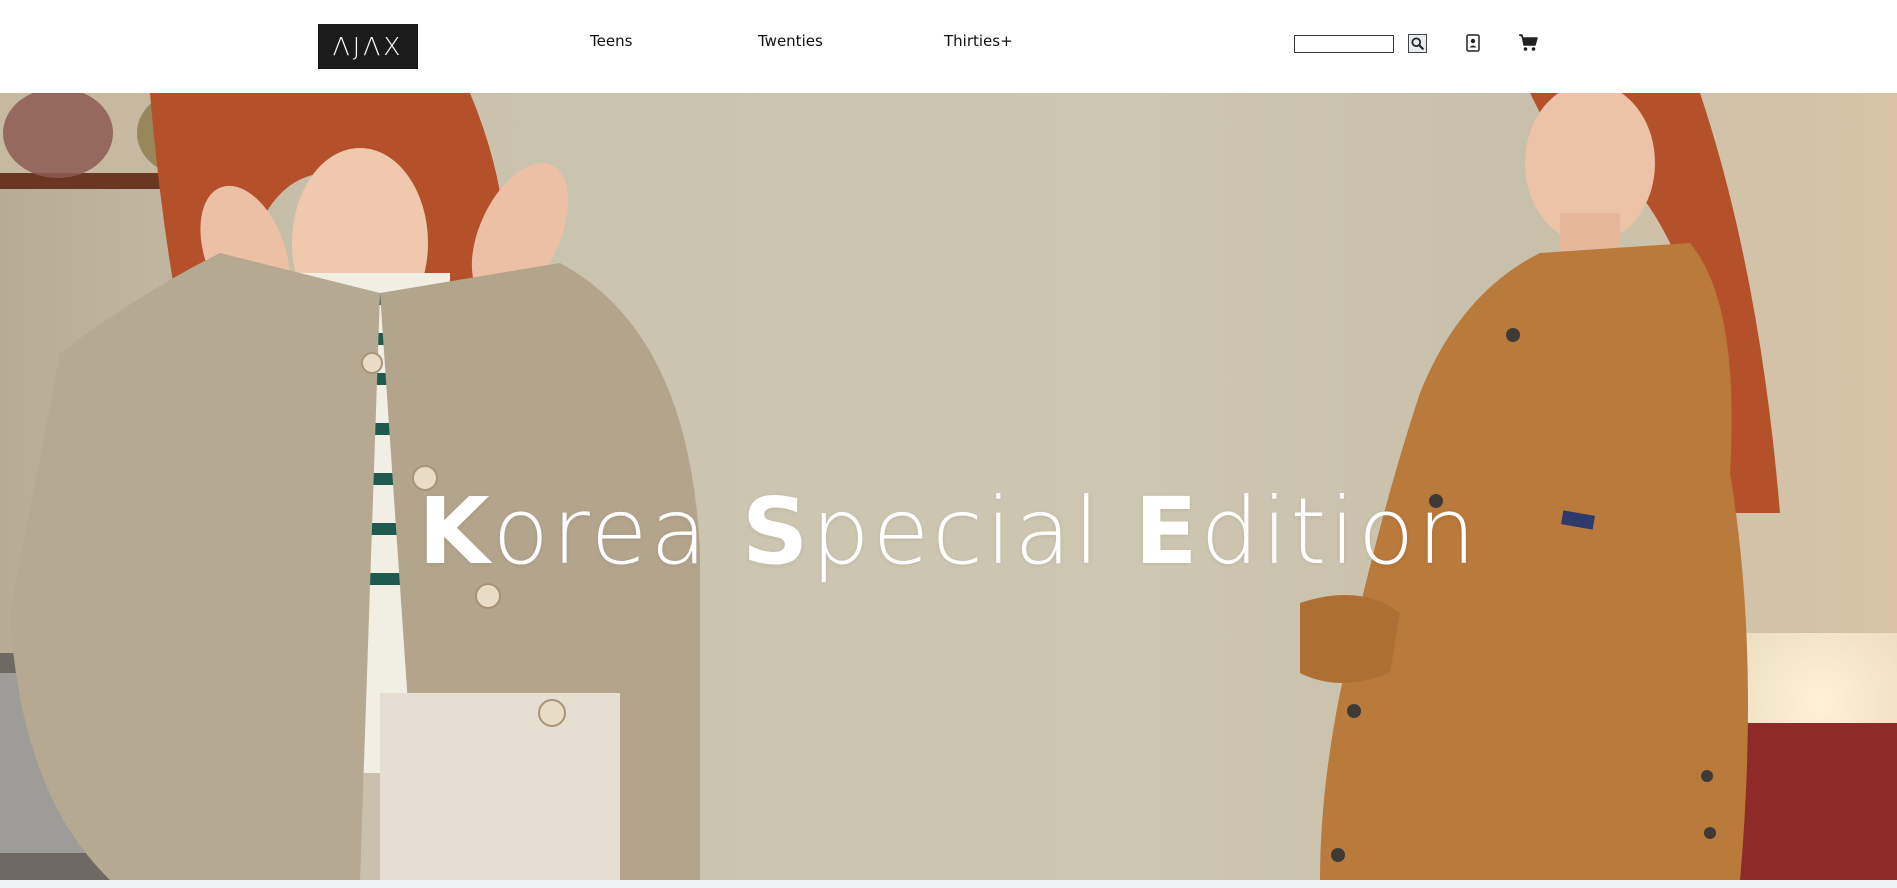 The width and height of the screenshot is (1897, 888). What do you see at coordinates (1344, 44) in the screenshot?
I see `search-input` at bounding box center [1344, 44].